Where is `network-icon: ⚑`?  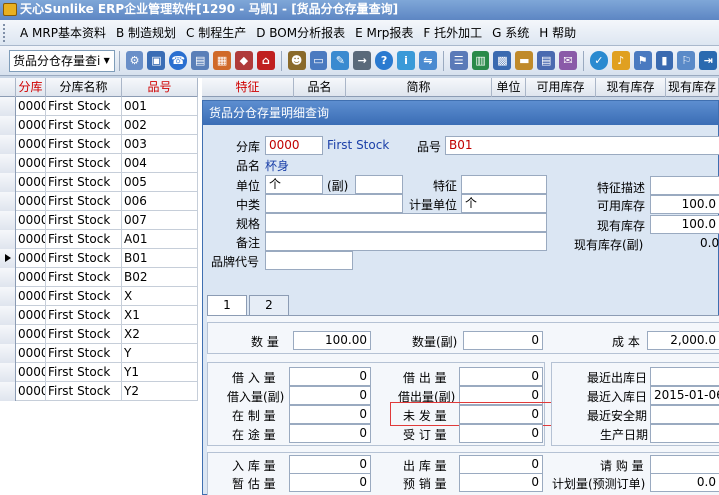
network-icon: ⚑ is located at coordinates (642, 60).